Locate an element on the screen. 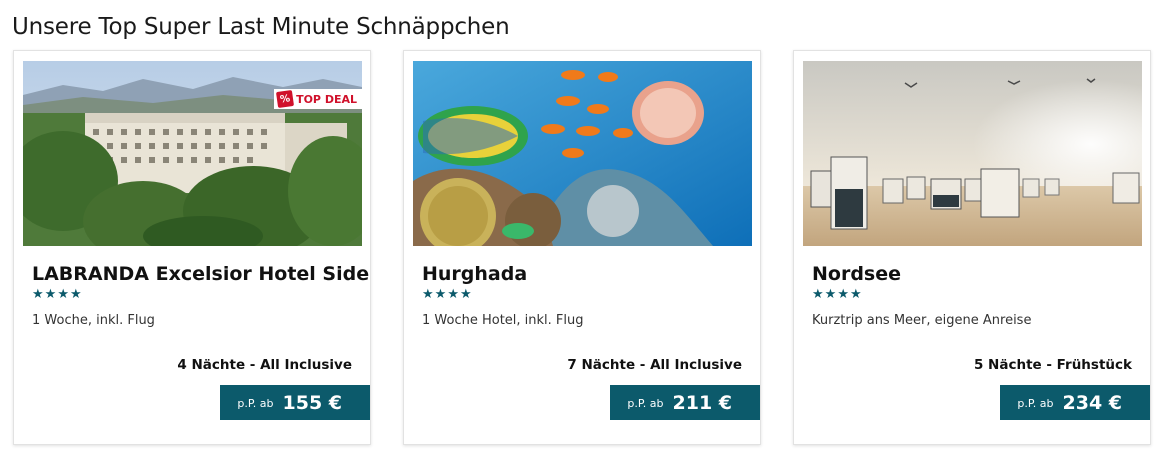  hotel-resort-photo: % TOP DEAL is located at coordinates (192, 153).